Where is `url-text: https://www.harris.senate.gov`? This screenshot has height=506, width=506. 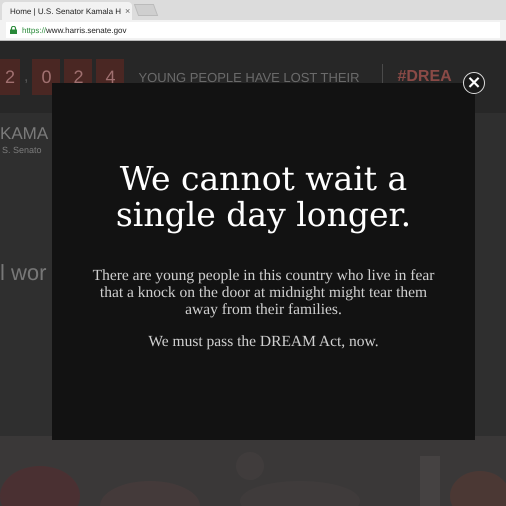
url-text: https://www.harris.senate.gov is located at coordinates (74, 30).